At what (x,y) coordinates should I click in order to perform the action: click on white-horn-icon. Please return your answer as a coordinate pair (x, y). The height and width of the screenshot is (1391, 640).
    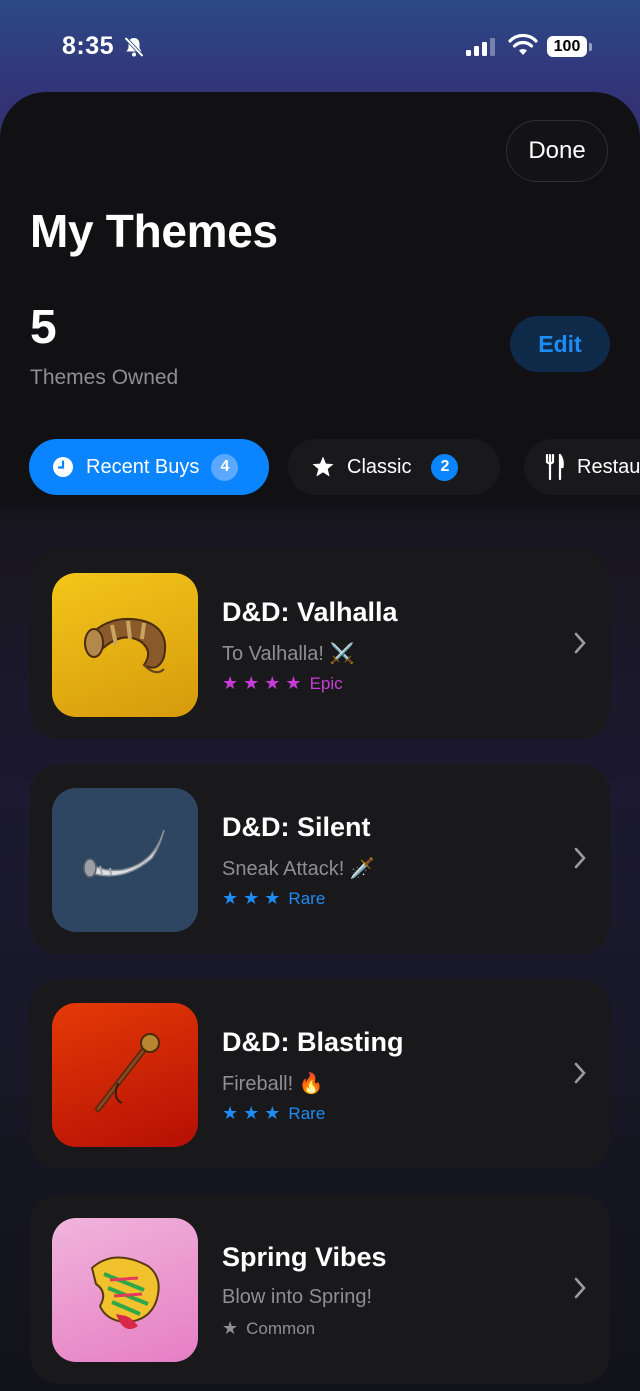
    Looking at the image, I should click on (124, 853).